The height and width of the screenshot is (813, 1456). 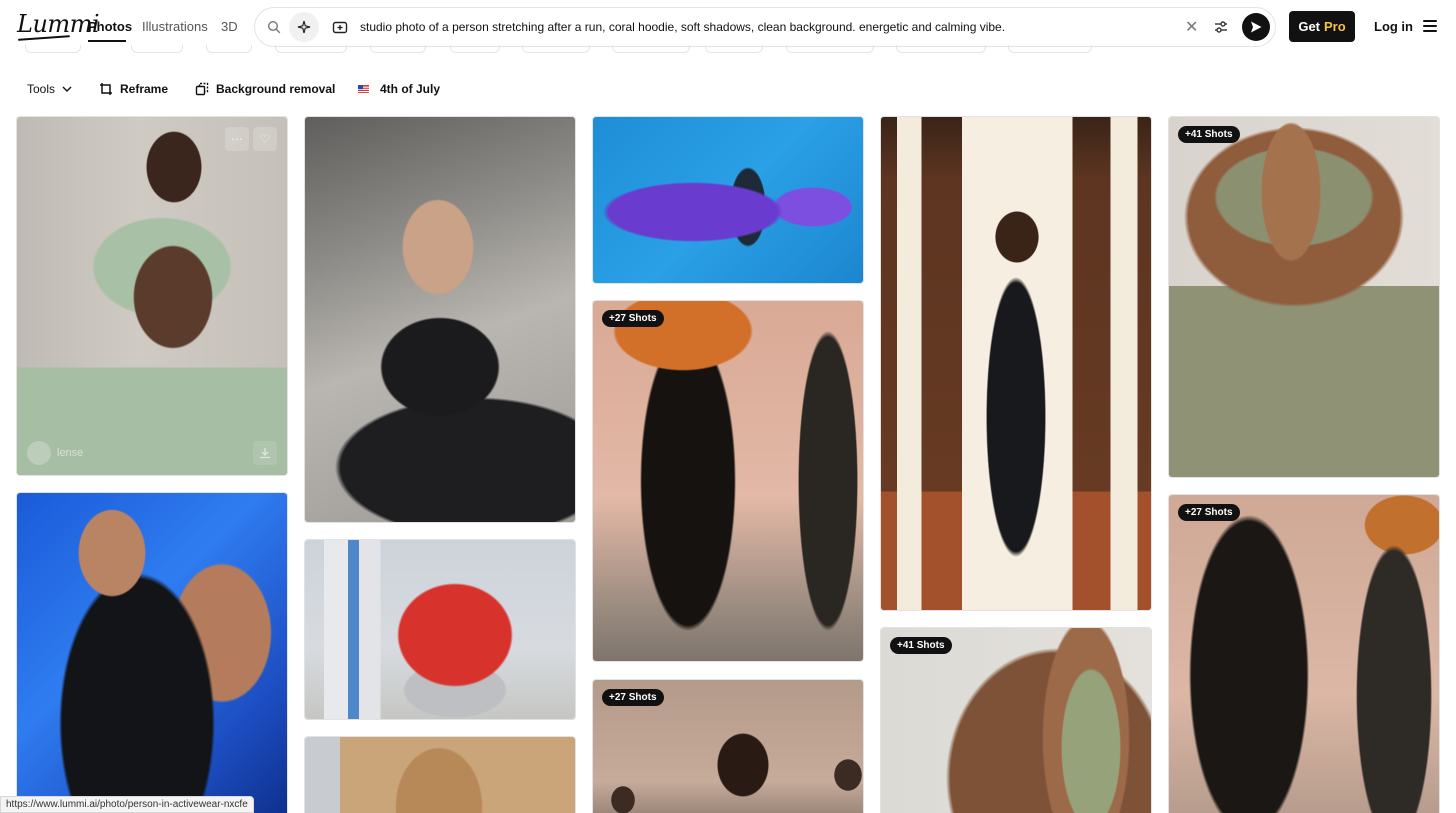 I want to click on tab-photos: Photos, so click(x=110, y=26).